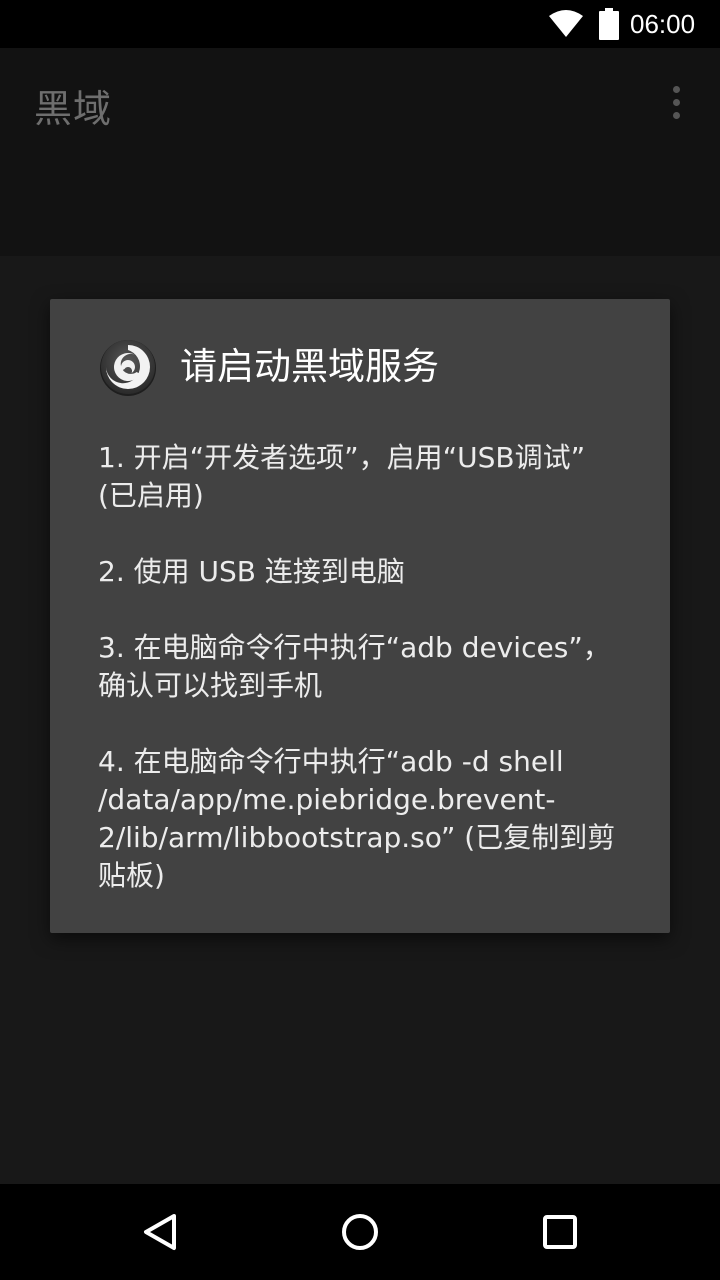 The image size is (720, 1280). I want to click on home-icon, so click(360, 1232).